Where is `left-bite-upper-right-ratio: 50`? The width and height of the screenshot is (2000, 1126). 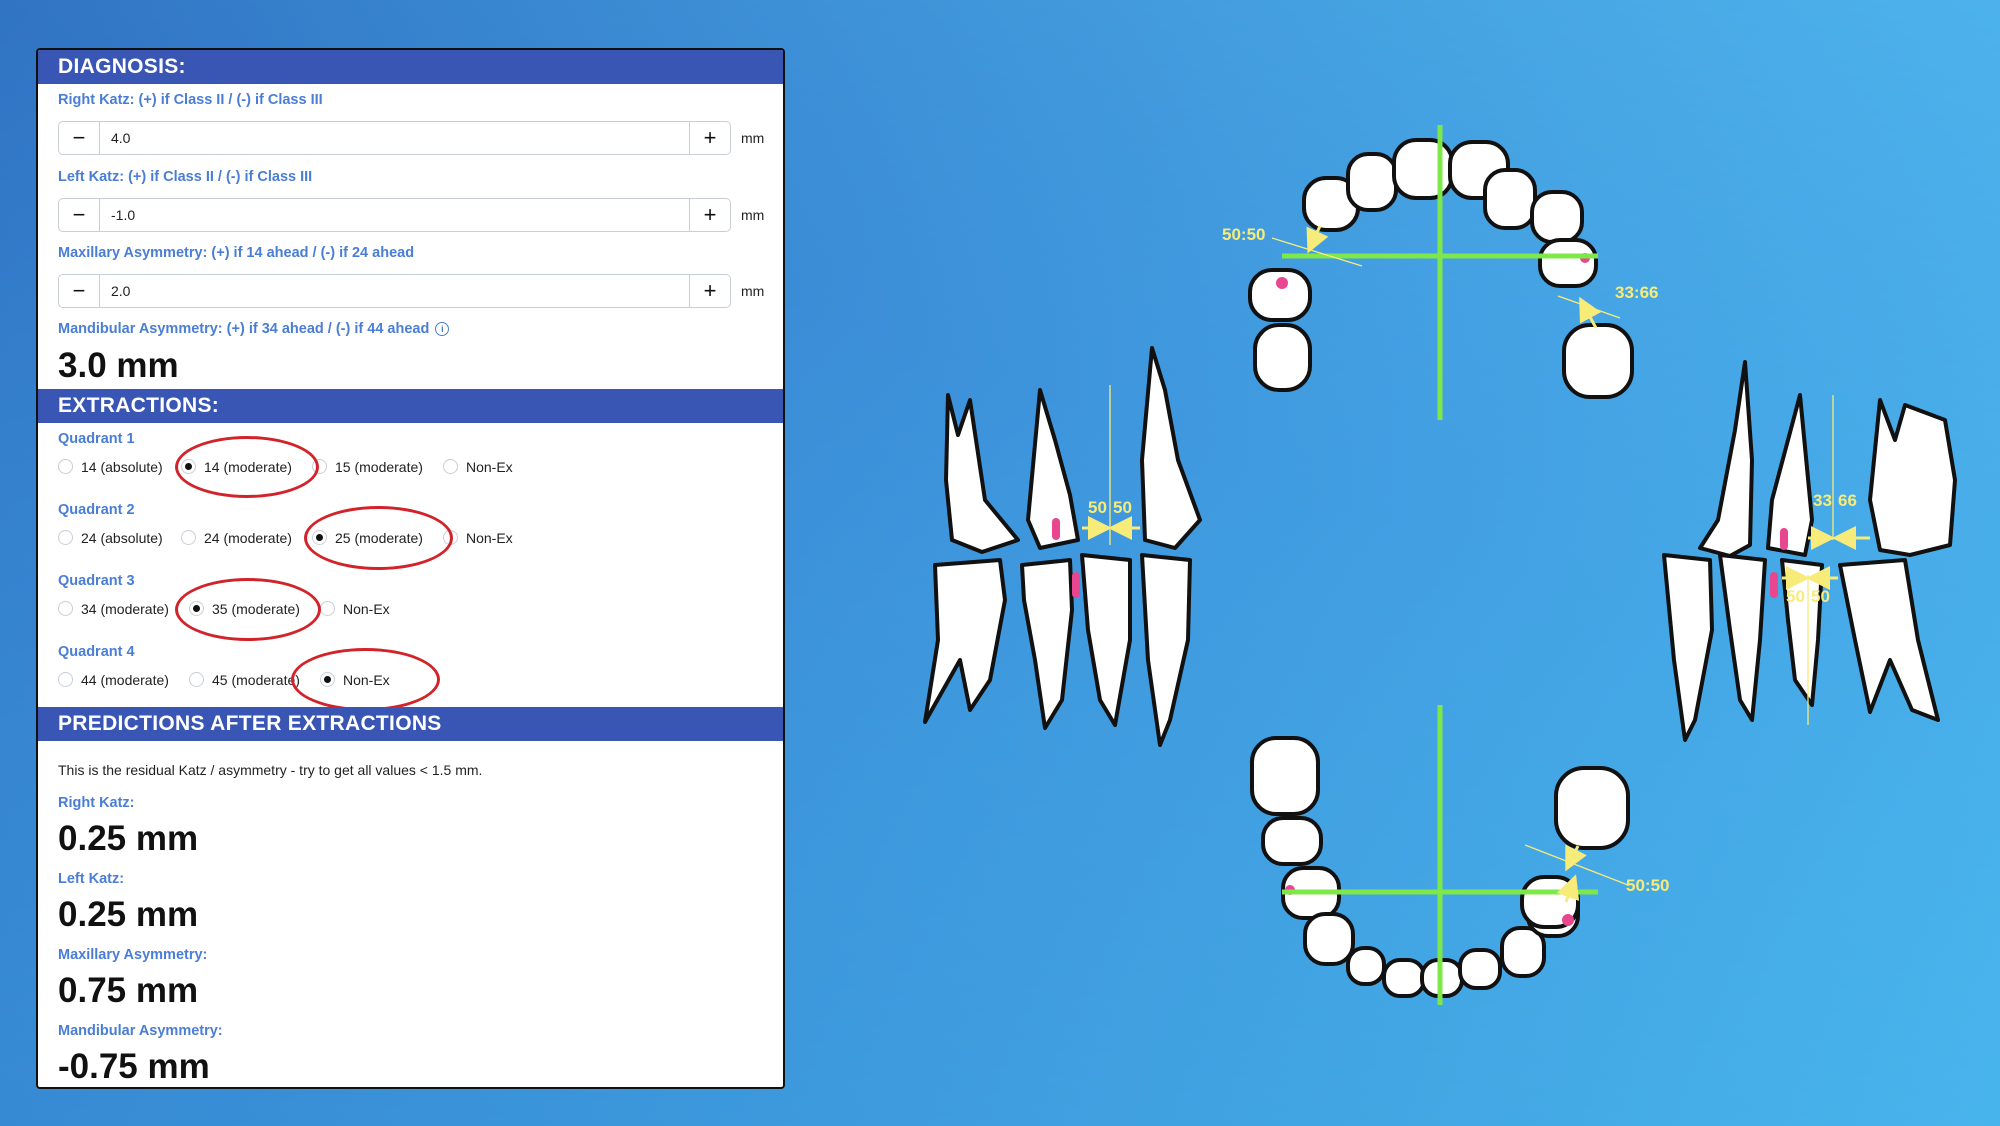
left-bite-upper-right-ratio: 50 is located at coordinates (1122, 507).